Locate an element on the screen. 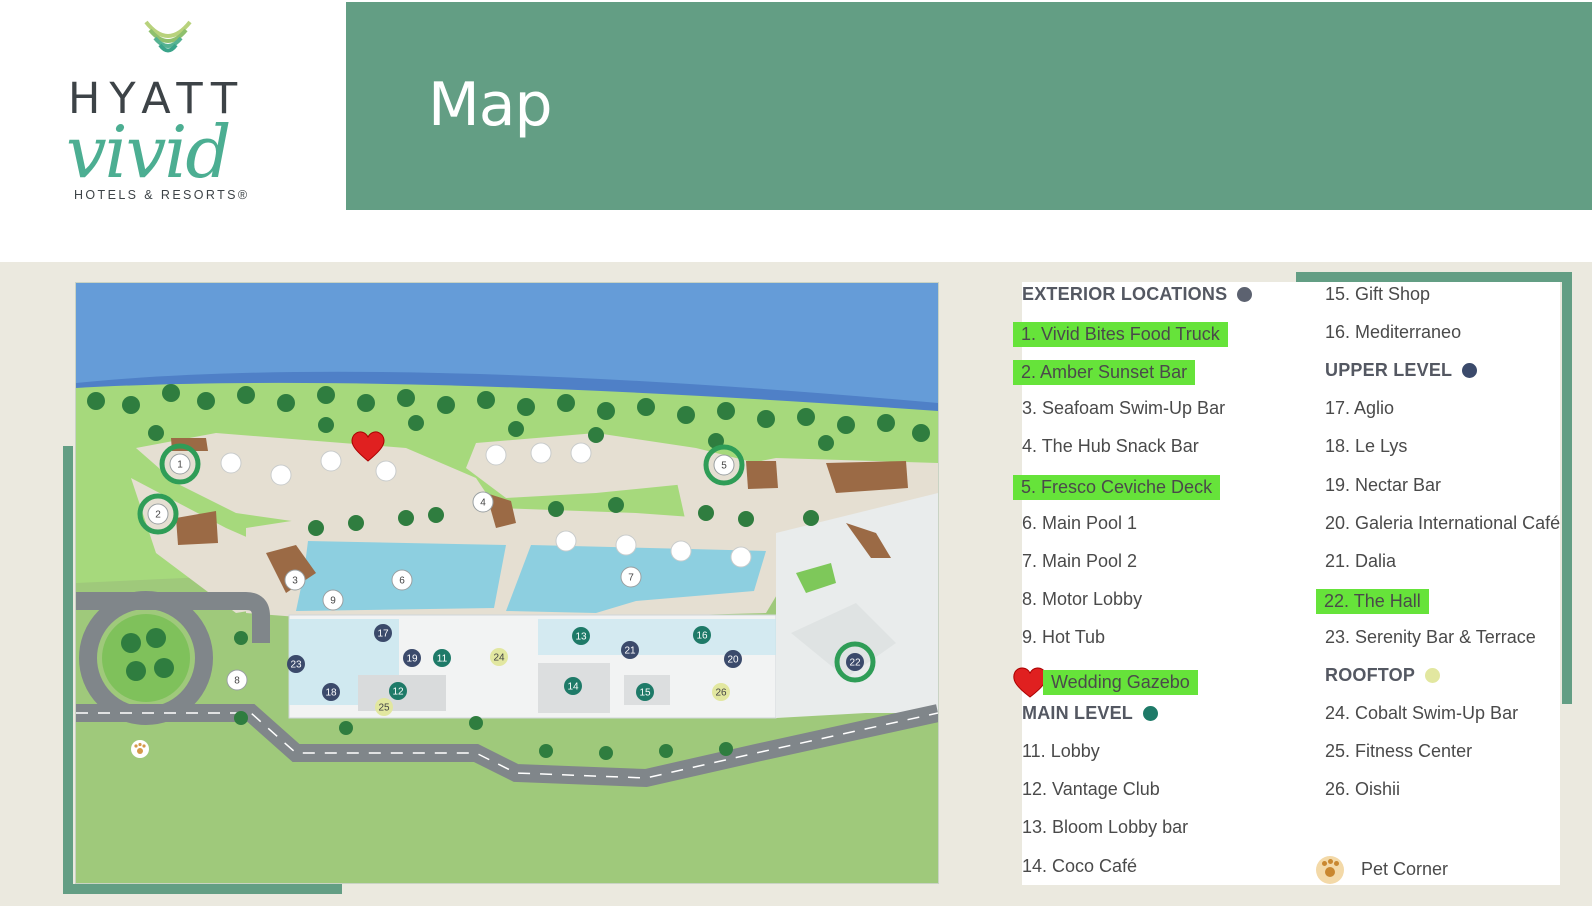  legend-section-header: MAIN LEVEL is located at coordinates (1086, 713).